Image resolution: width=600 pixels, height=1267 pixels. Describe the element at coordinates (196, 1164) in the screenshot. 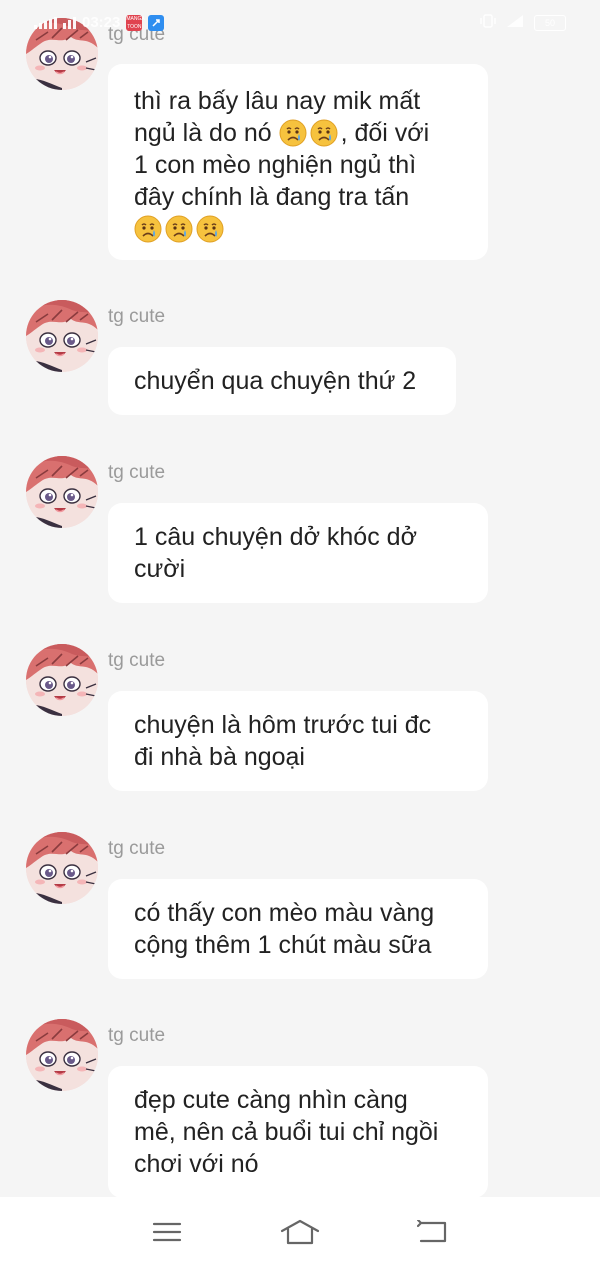

I see `message-text-line: chơi với nó` at that location.